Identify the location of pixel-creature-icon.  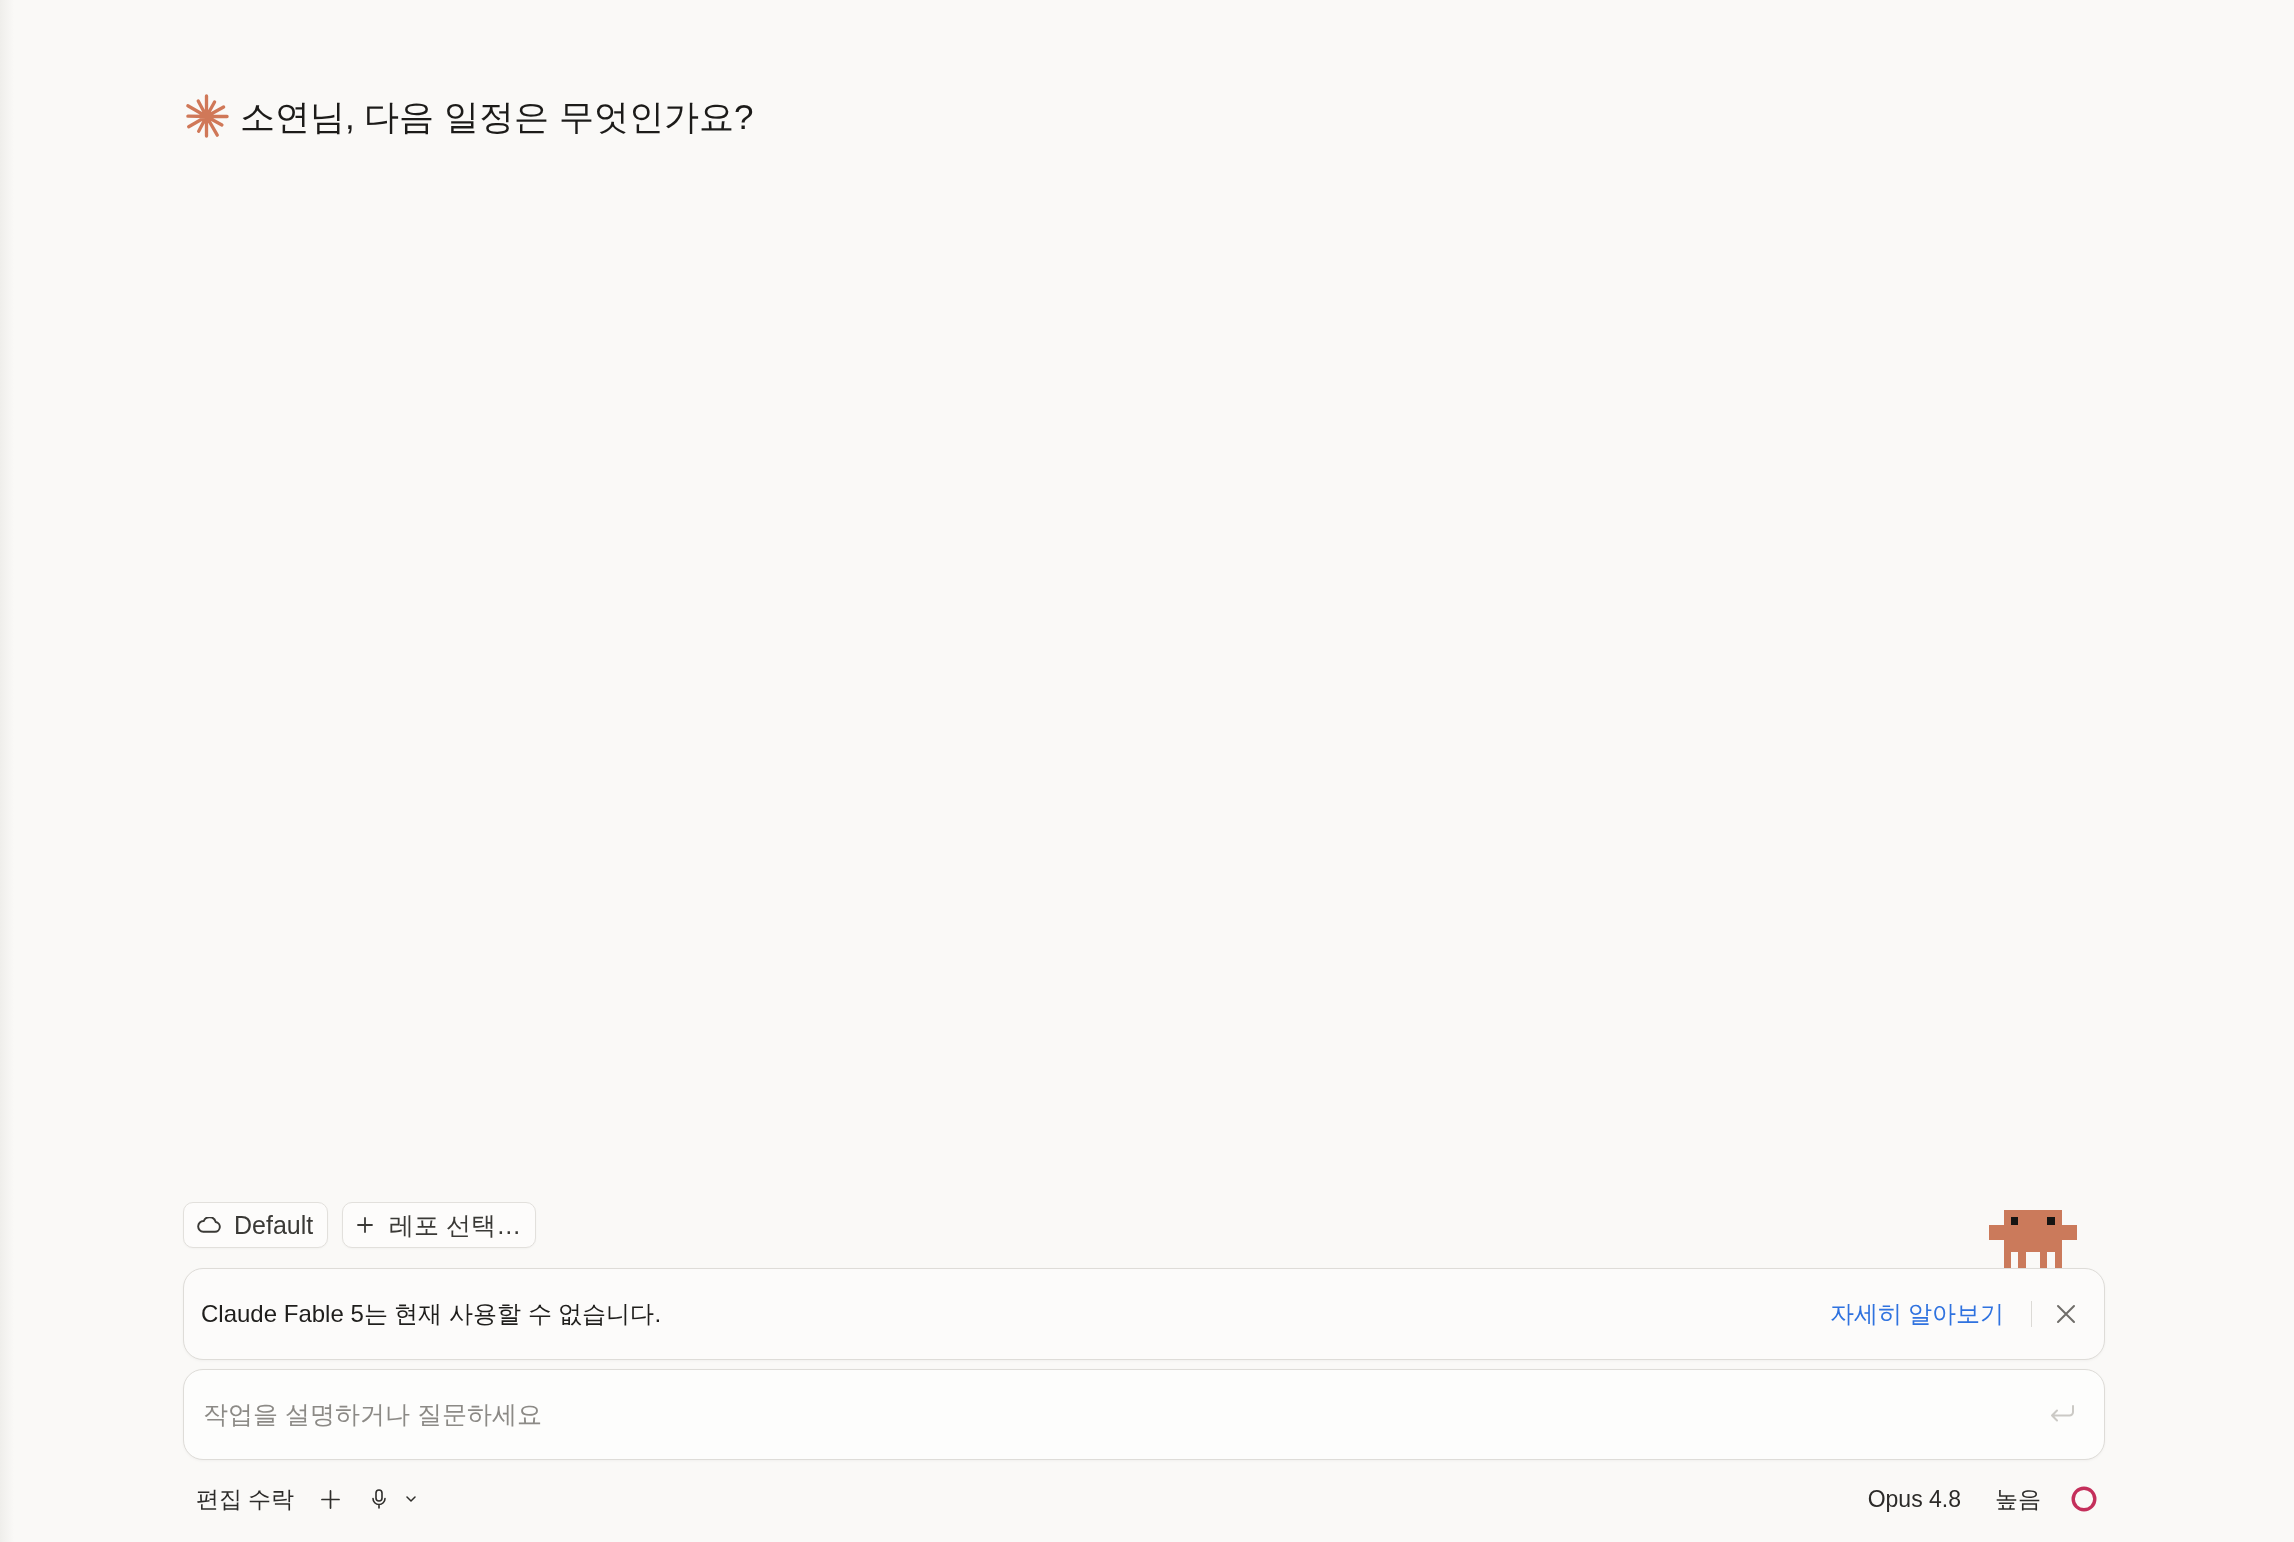
(2033, 1239).